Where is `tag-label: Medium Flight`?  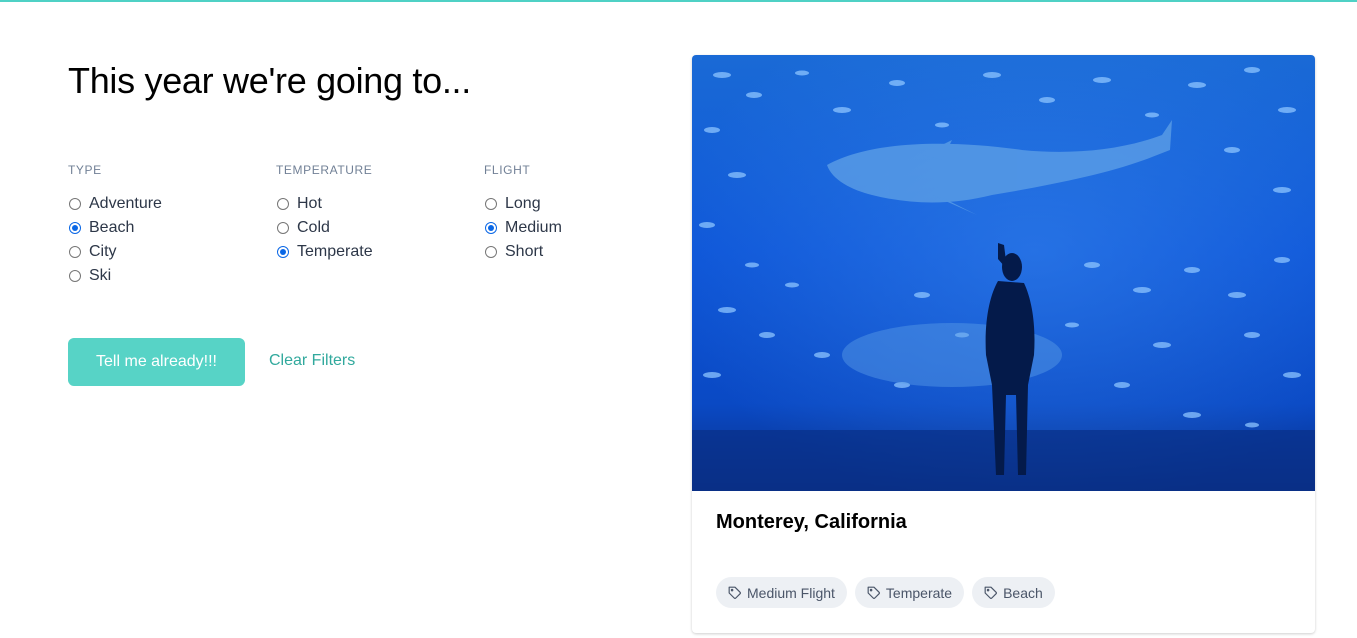 tag-label: Medium Flight is located at coordinates (791, 592).